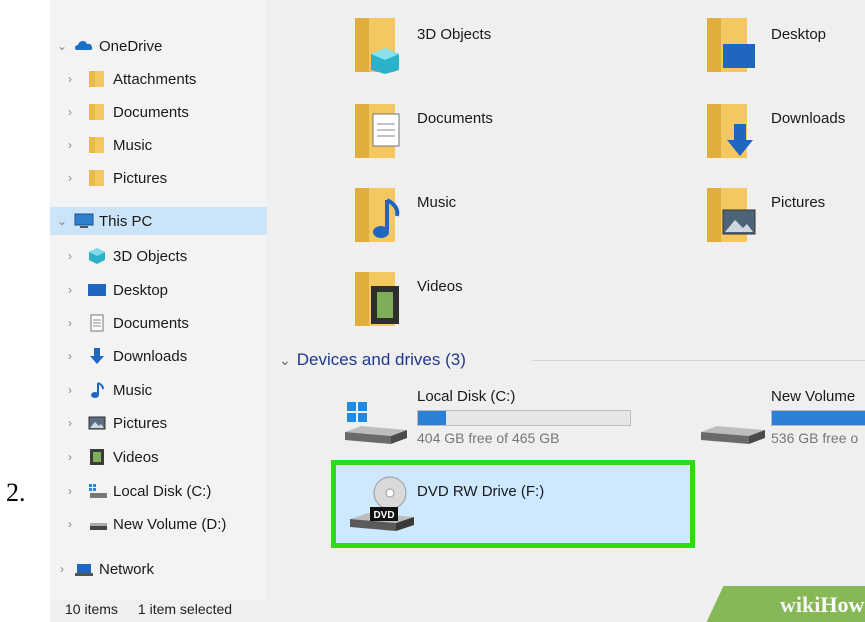 The width and height of the screenshot is (865, 622). Describe the element at coordinates (381, 131) in the screenshot. I see `documents-folder-icon` at that location.